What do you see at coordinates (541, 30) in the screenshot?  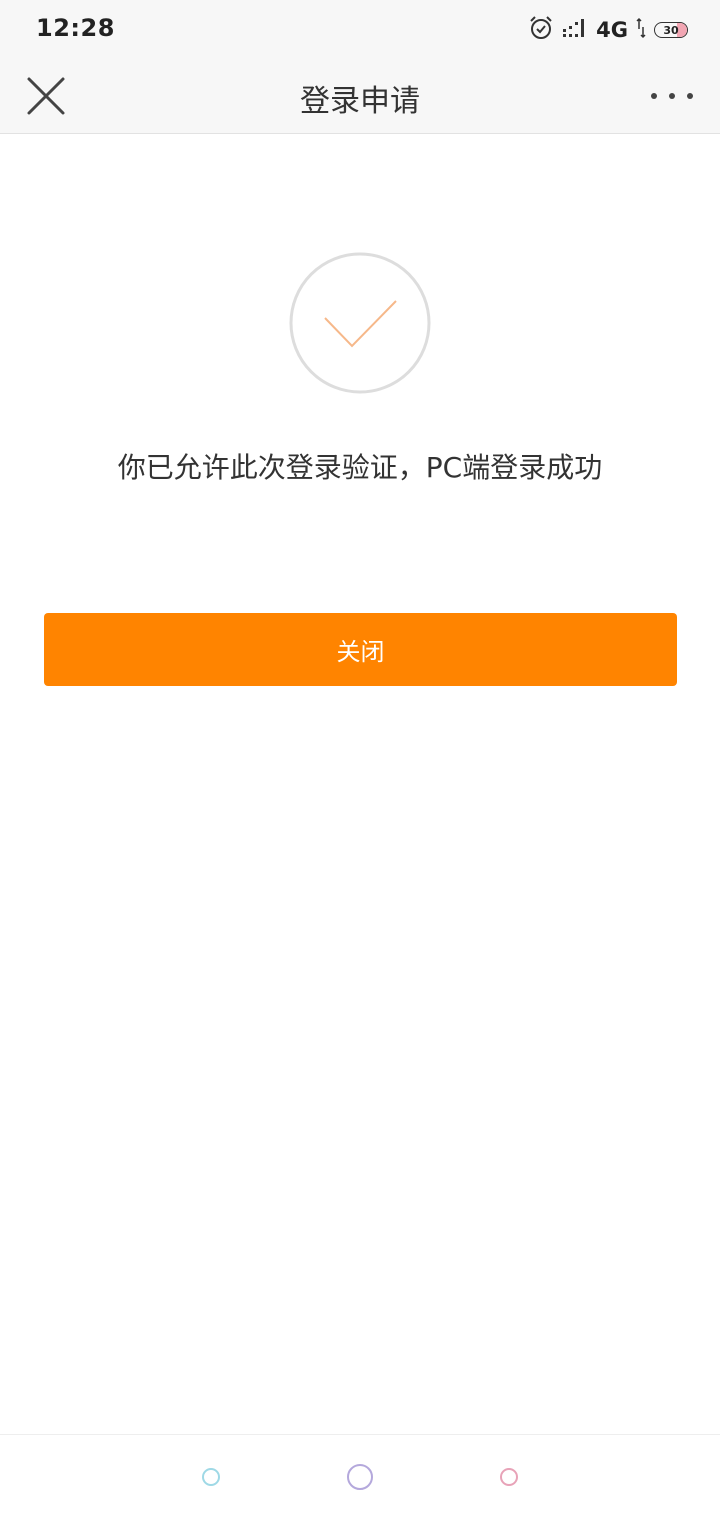 I see `alarm-icon` at bounding box center [541, 30].